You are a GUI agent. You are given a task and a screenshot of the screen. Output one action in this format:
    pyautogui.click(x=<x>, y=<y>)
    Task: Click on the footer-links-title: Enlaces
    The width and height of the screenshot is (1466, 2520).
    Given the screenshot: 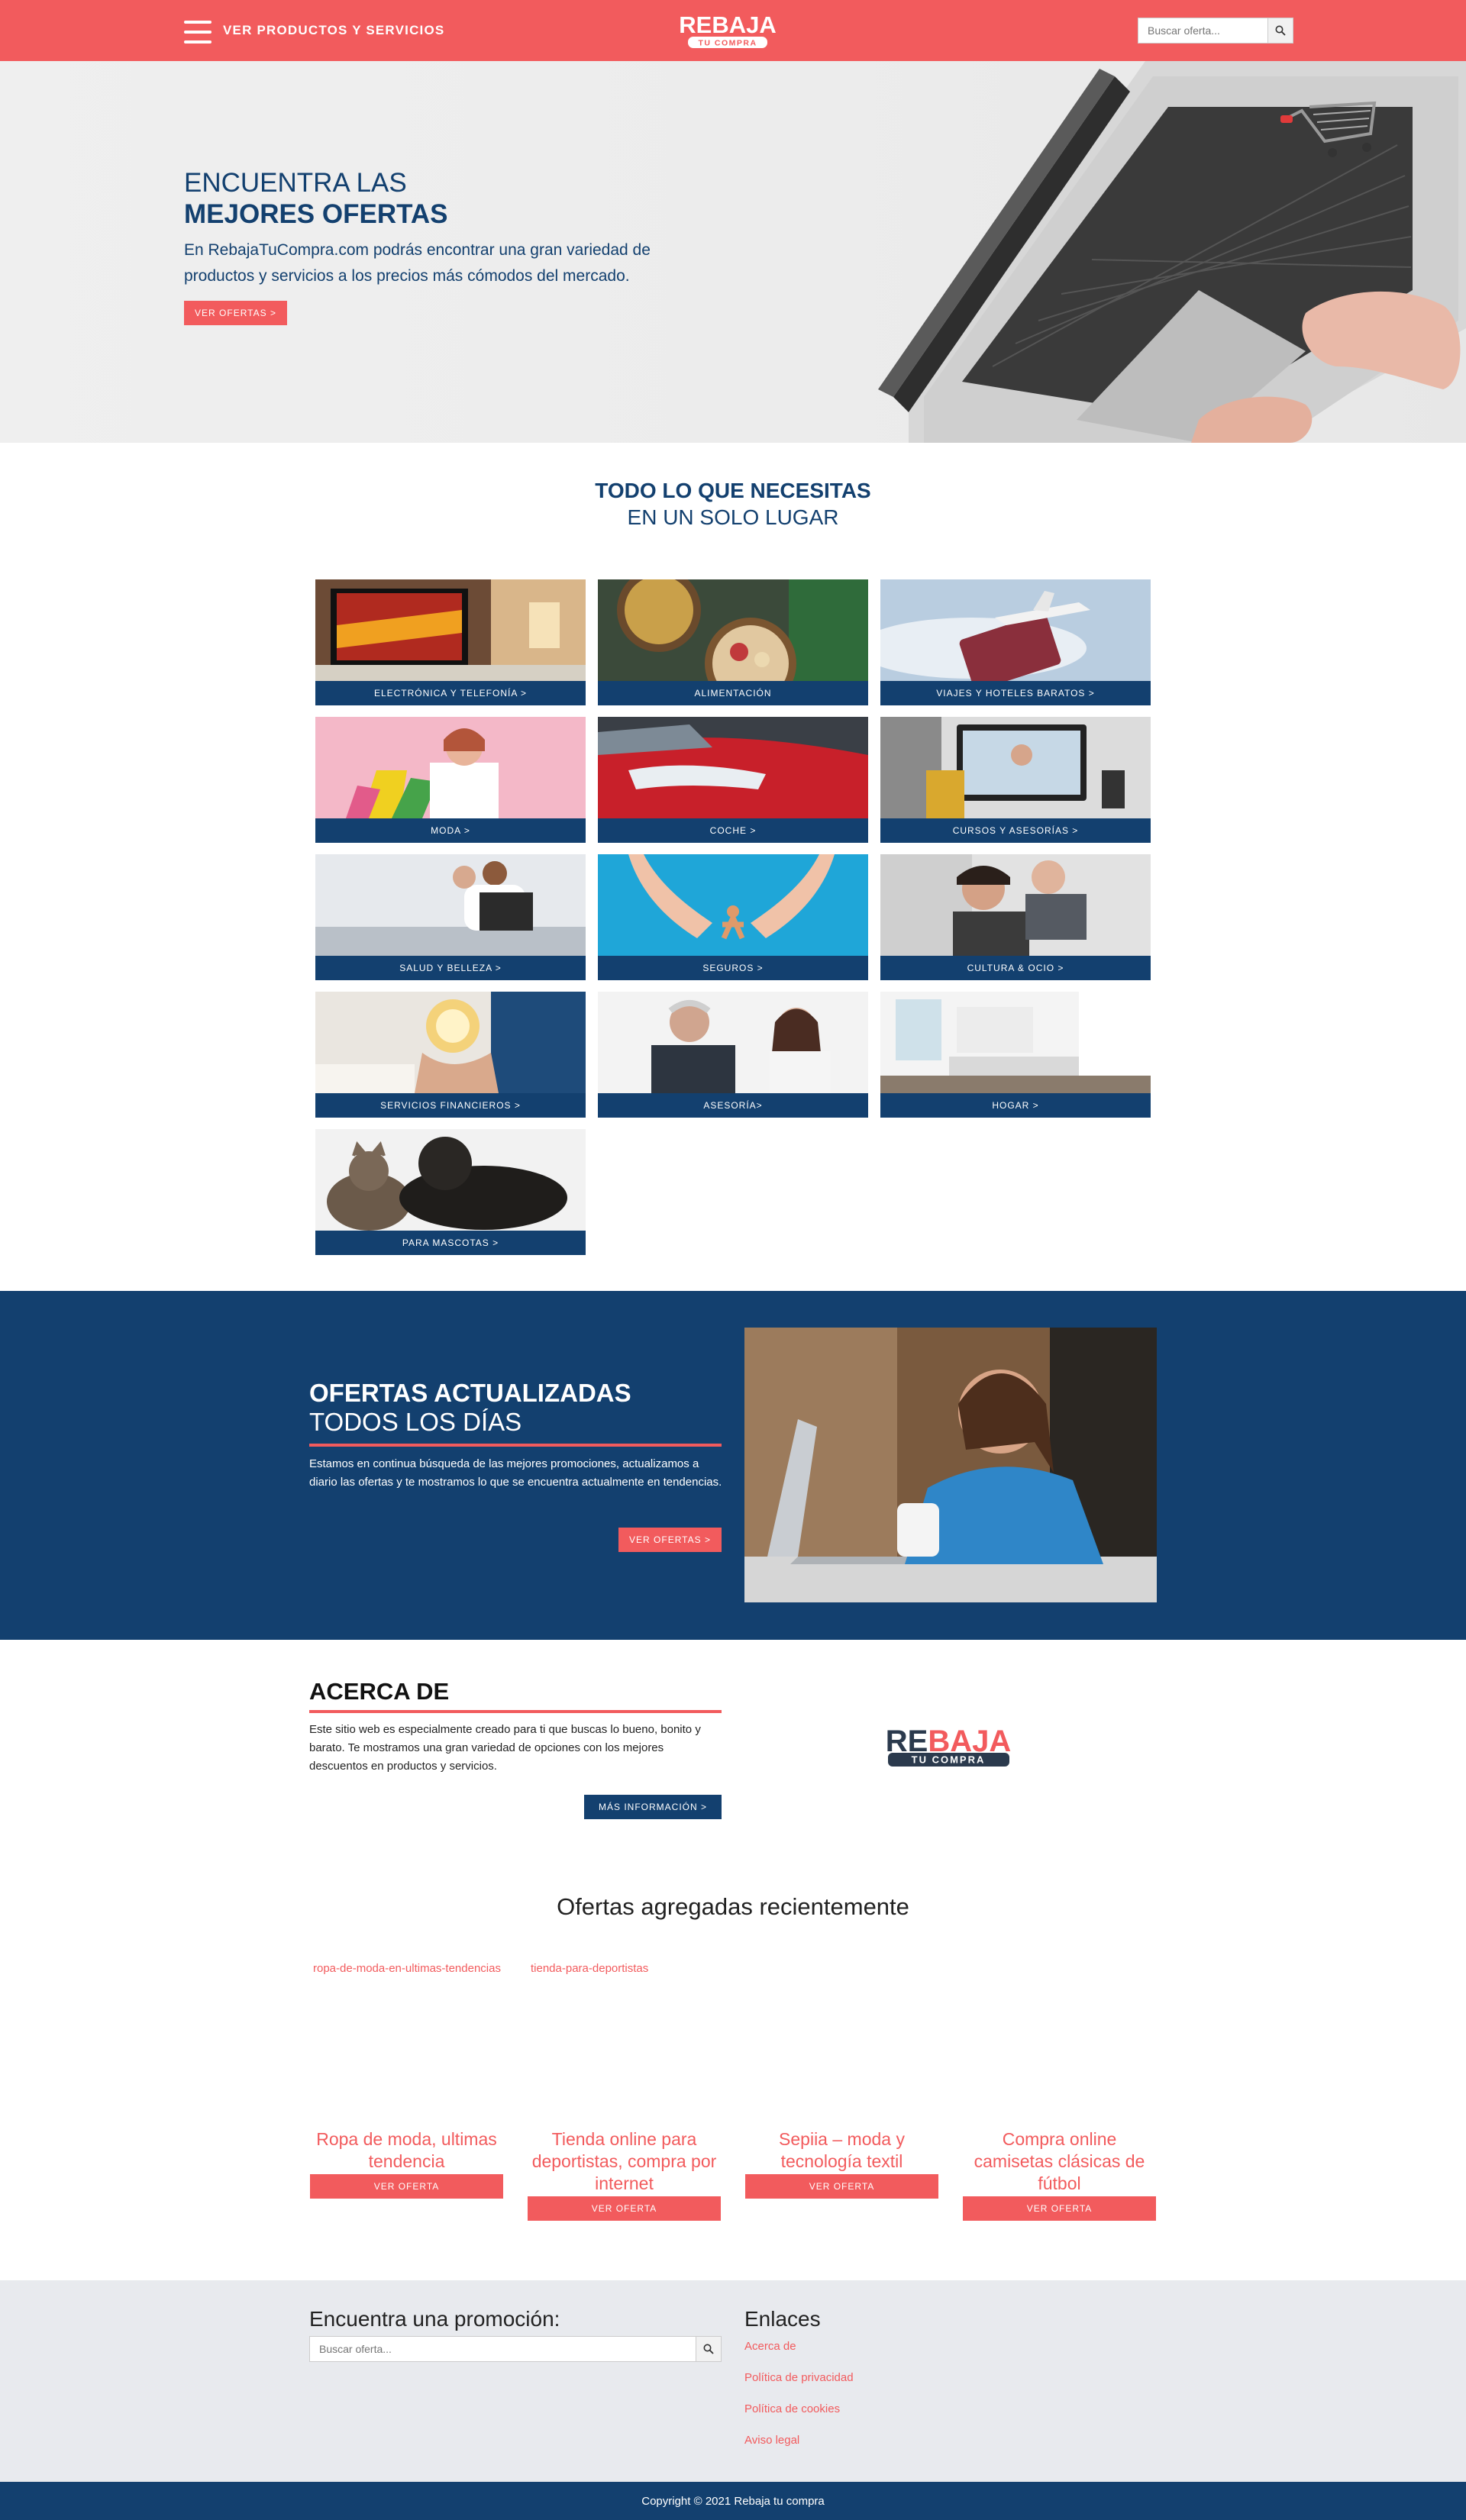 What is the action you would take?
    pyautogui.click(x=783, y=2319)
    